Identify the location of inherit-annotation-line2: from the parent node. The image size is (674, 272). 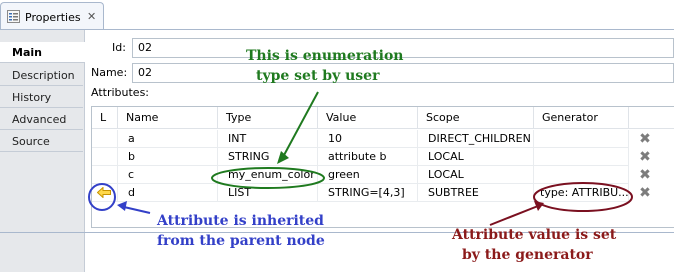
(241, 241).